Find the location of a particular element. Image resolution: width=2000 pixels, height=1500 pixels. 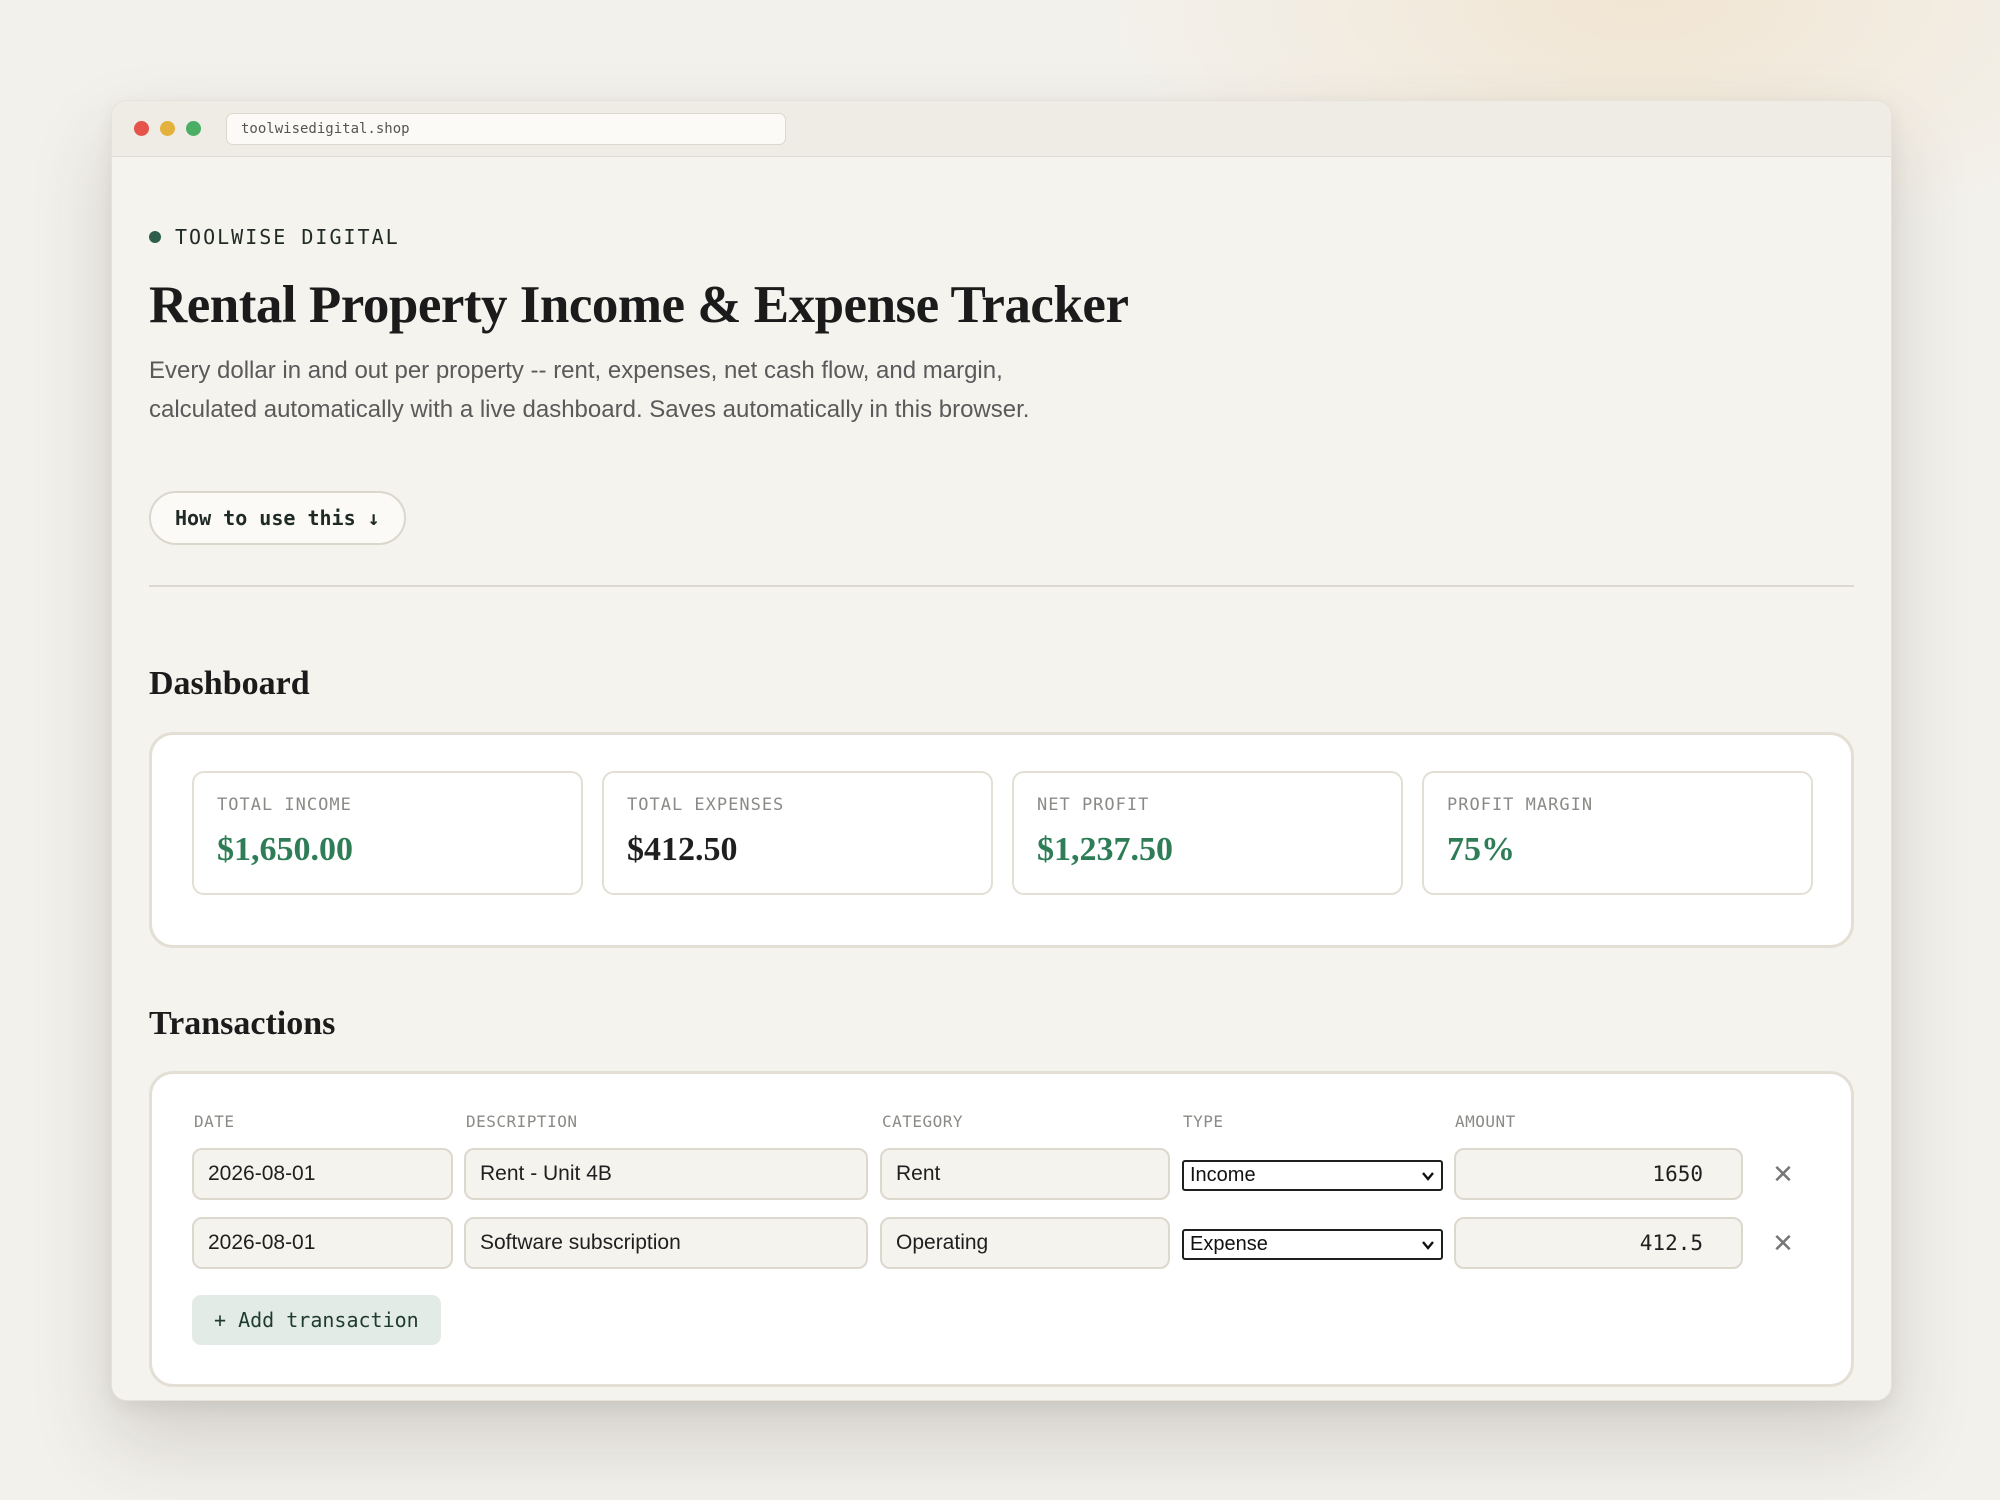

transactions-heading: Transactions is located at coordinates (242, 1023).